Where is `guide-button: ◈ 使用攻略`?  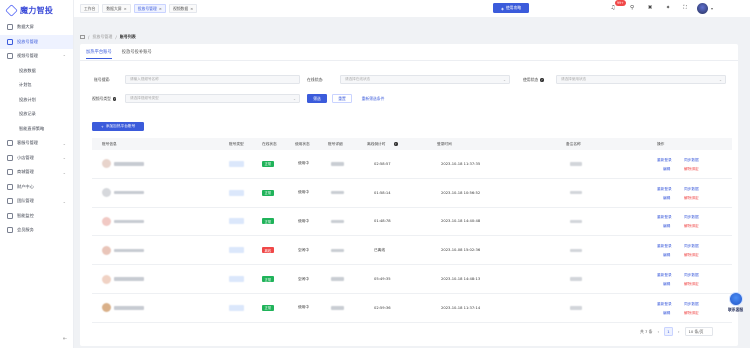 guide-button: ◈ 使用攻略 is located at coordinates (511, 8).